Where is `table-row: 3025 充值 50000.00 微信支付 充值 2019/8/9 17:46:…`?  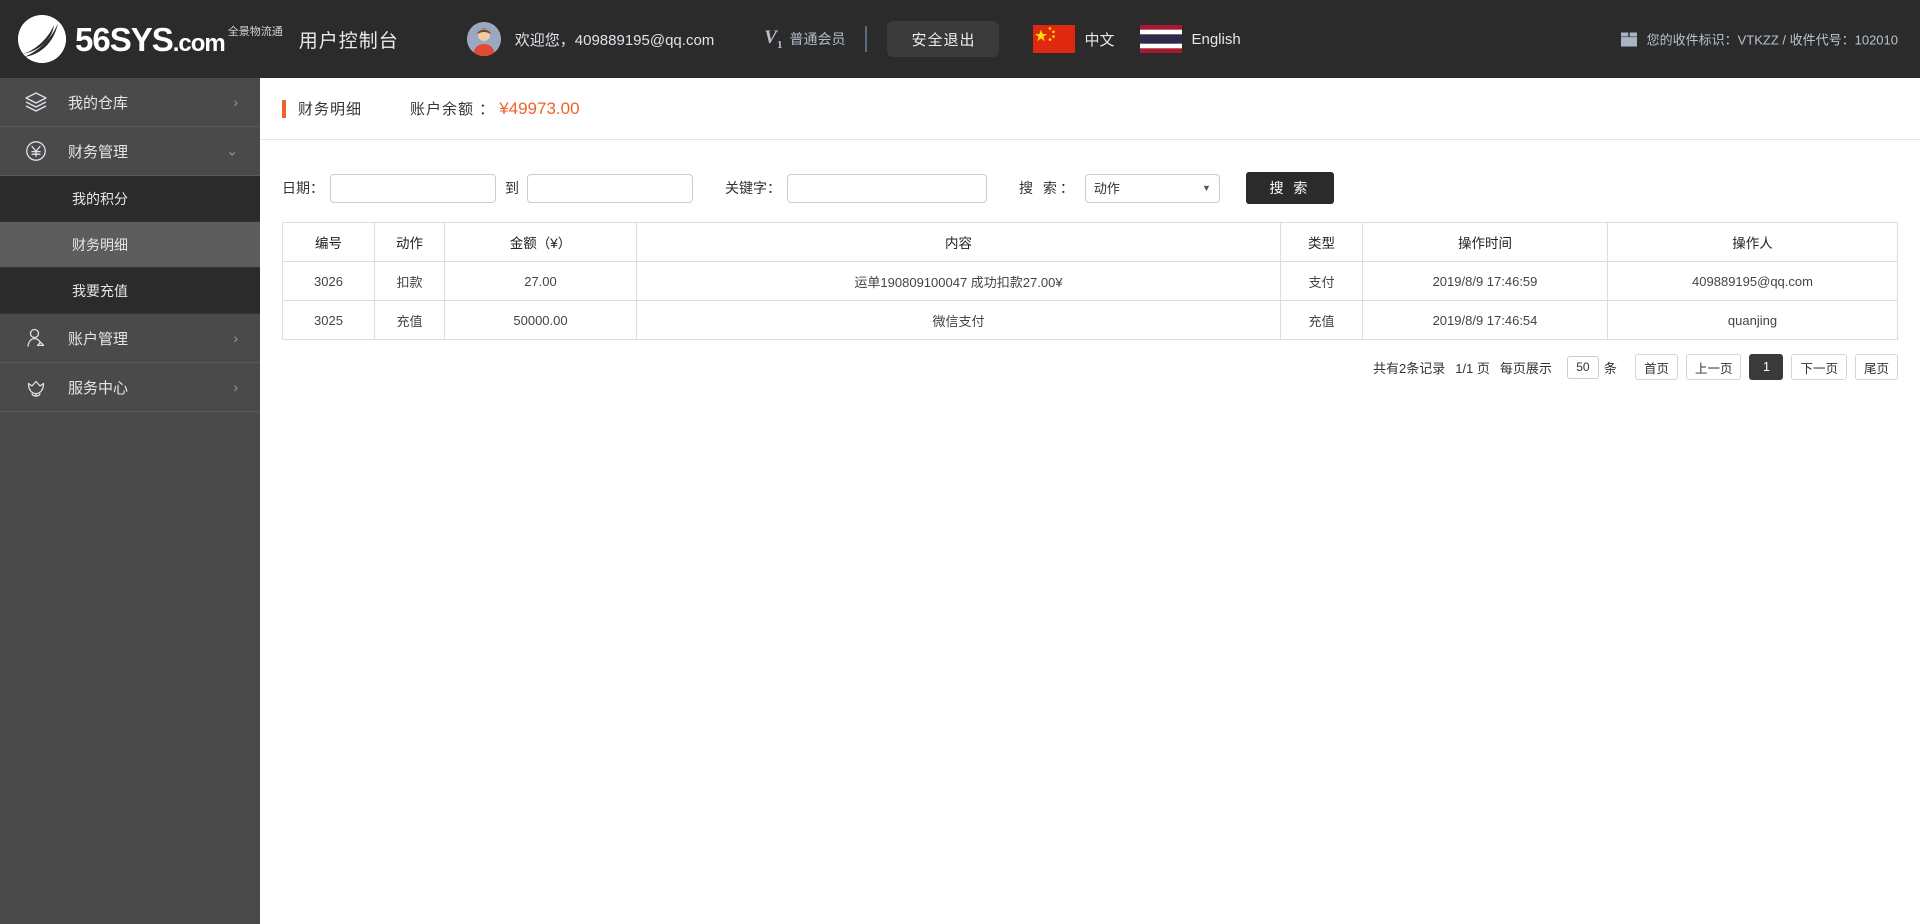
table-row: 3025 充值 50000.00 微信支付 充值 2019/8/9 17:46:… is located at coordinates (1090, 320).